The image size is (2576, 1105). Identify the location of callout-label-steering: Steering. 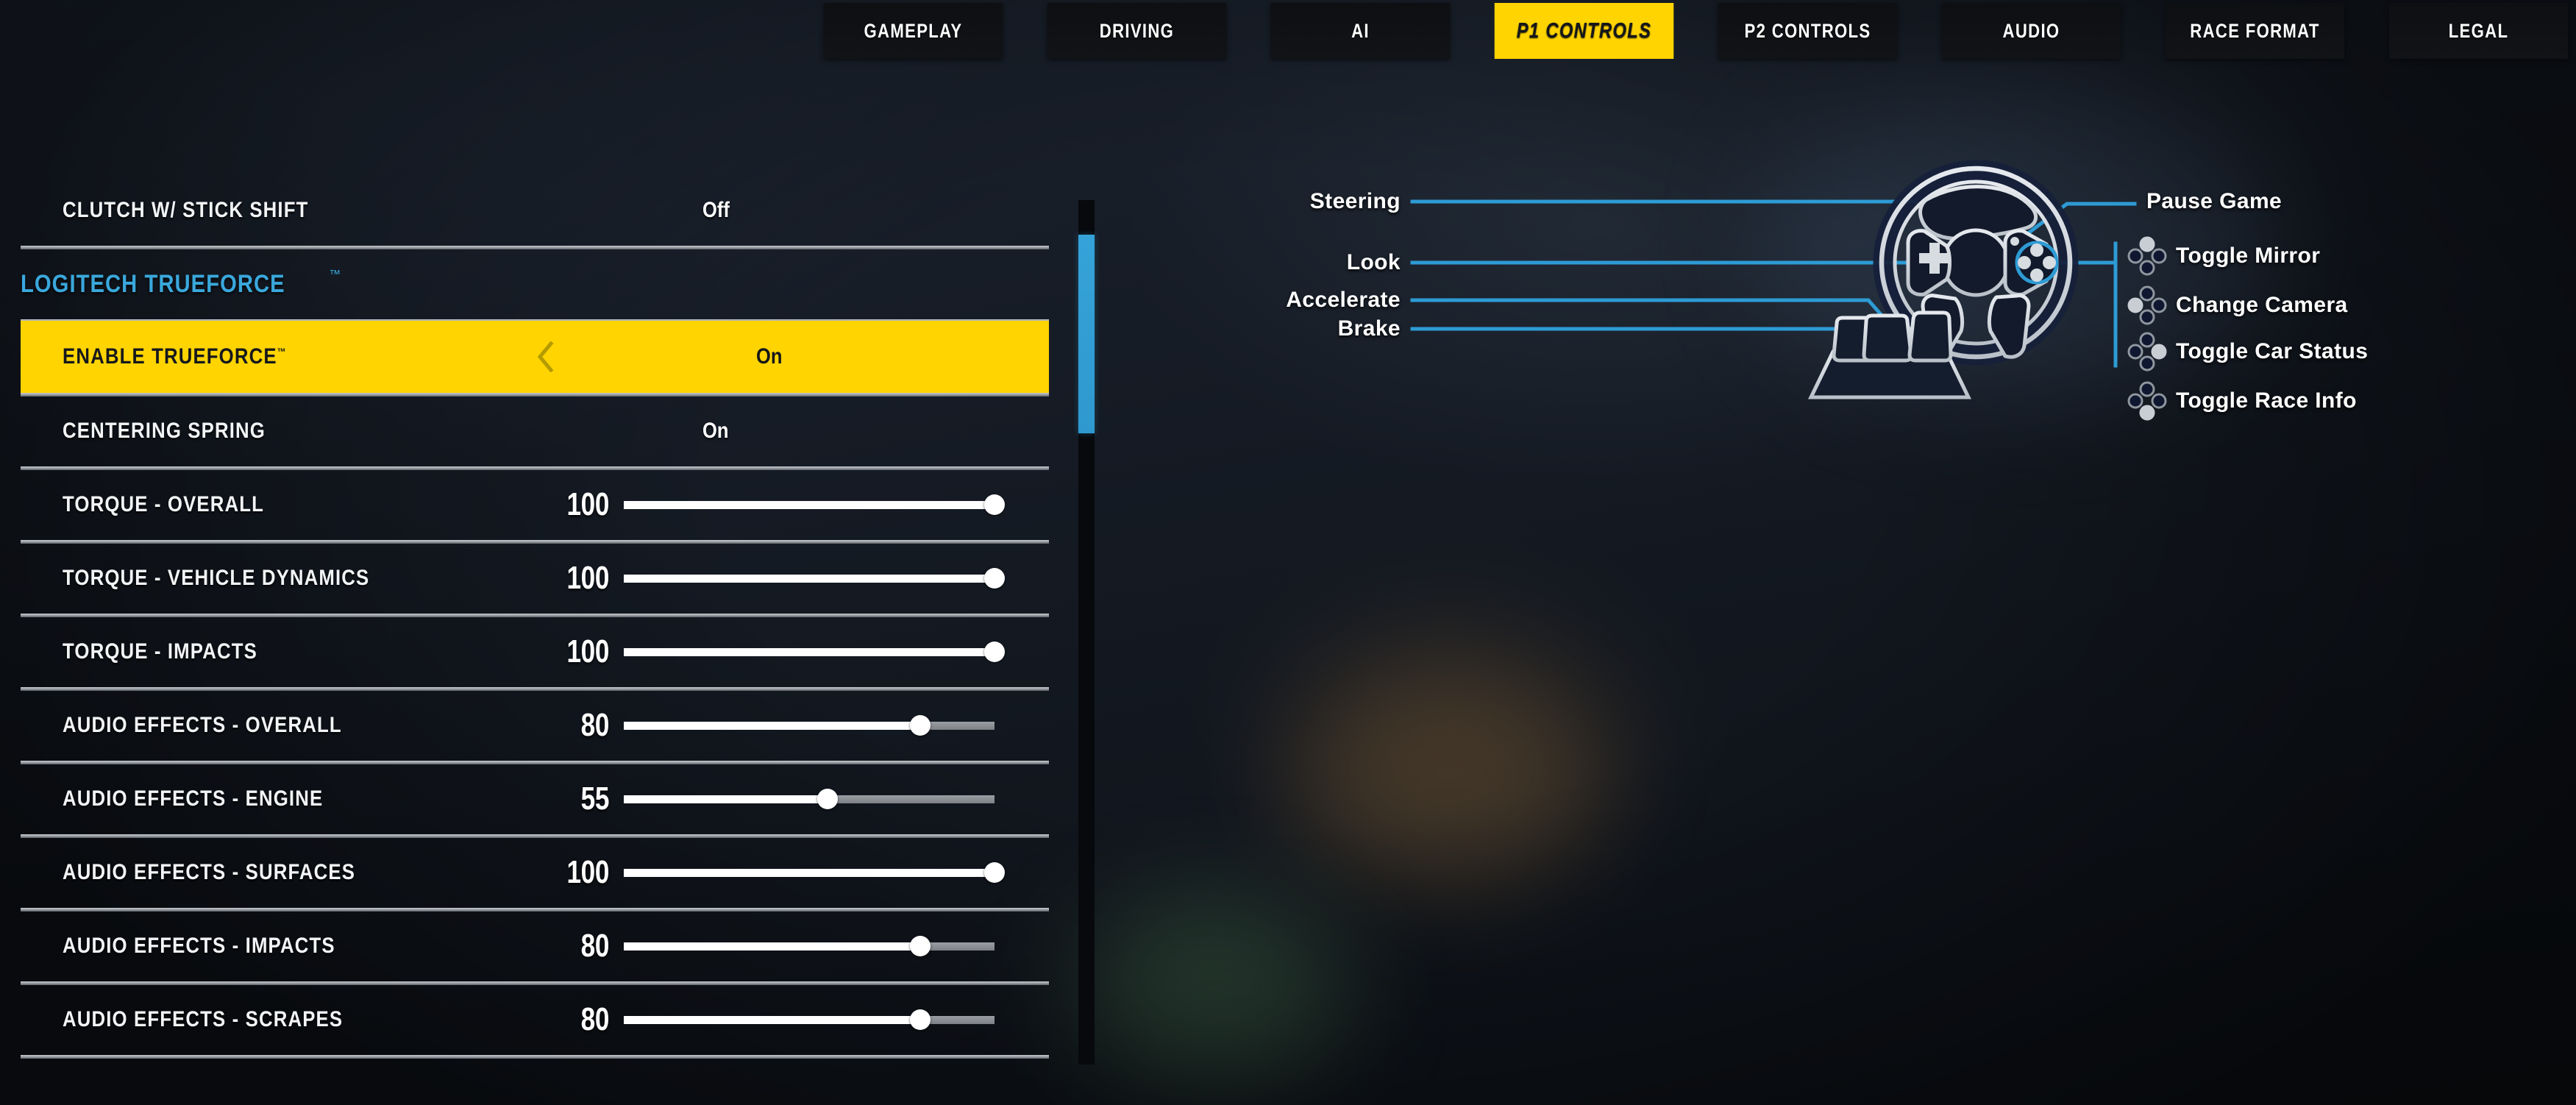
(1355, 201).